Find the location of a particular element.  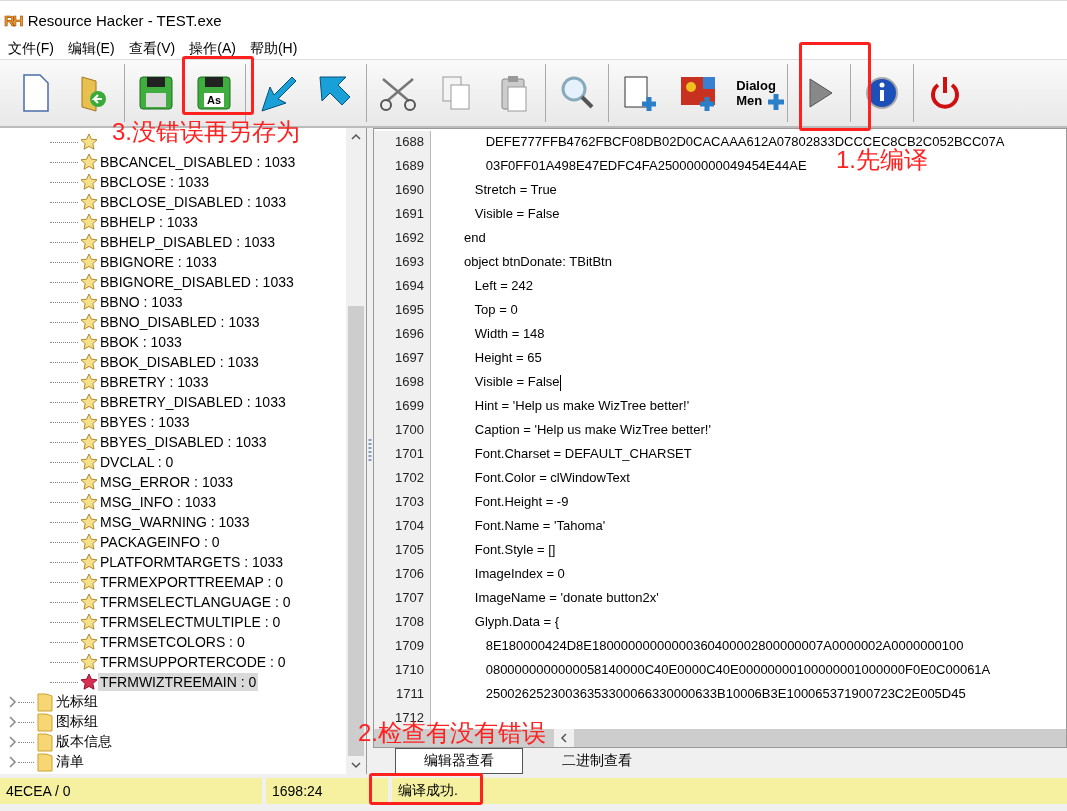

line-number: 1710 is located at coordinates (402, 671).